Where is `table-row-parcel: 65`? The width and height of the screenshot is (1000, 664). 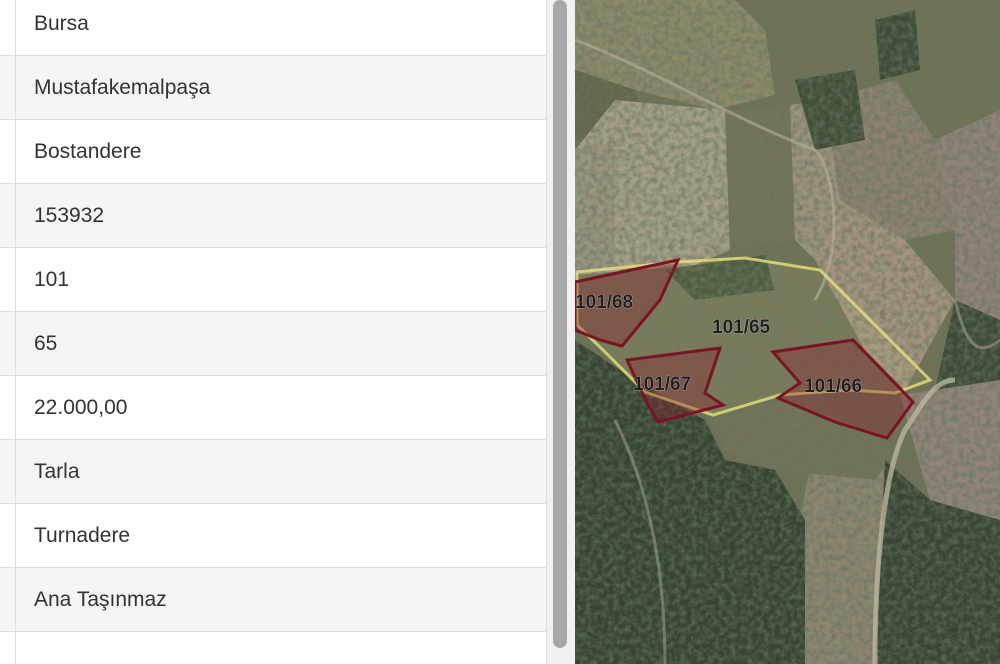 table-row-parcel: 65 is located at coordinates (273, 343).